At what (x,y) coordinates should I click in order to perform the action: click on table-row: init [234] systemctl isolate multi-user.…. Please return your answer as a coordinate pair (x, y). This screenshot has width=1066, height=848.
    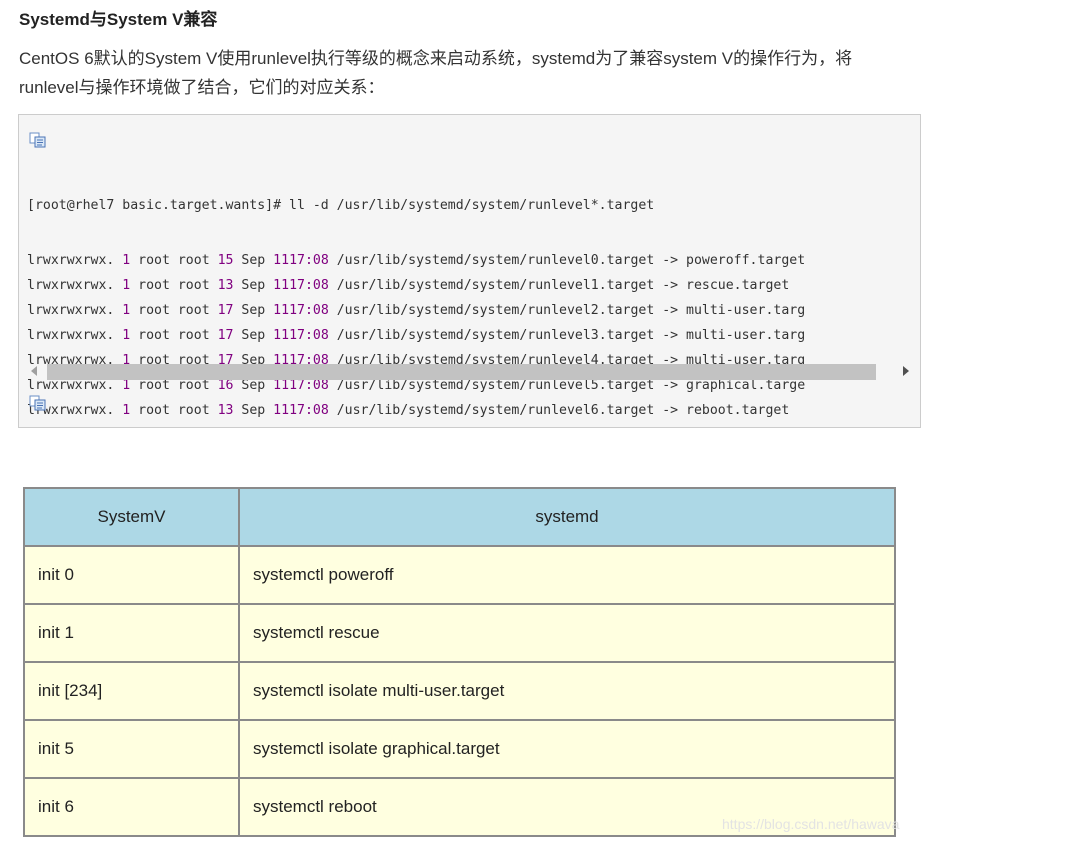
    Looking at the image, I should click on (459, 691).